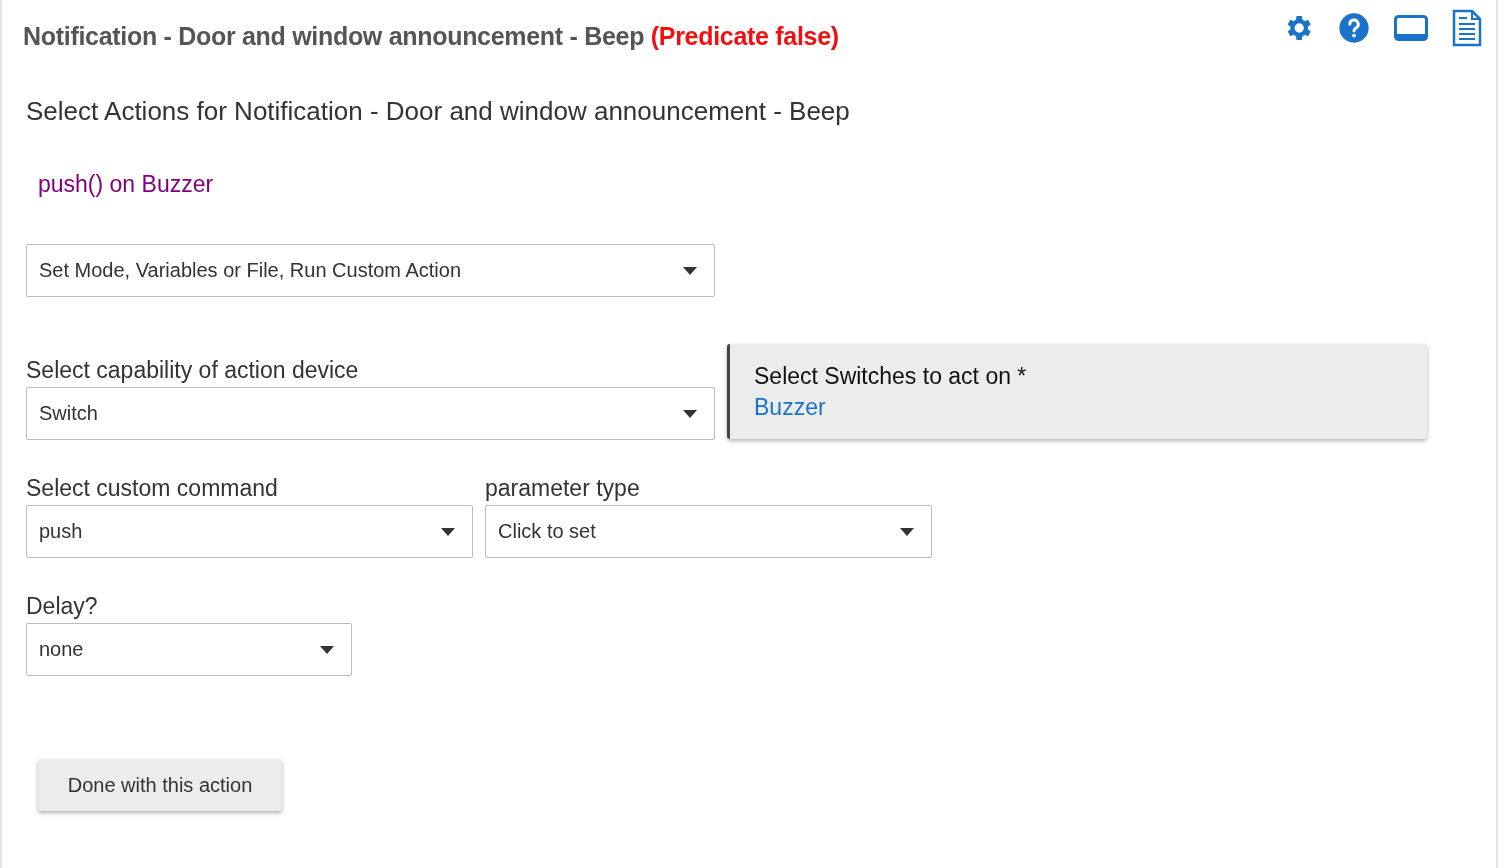  I want to click on document-icon, so click(1467, 28).